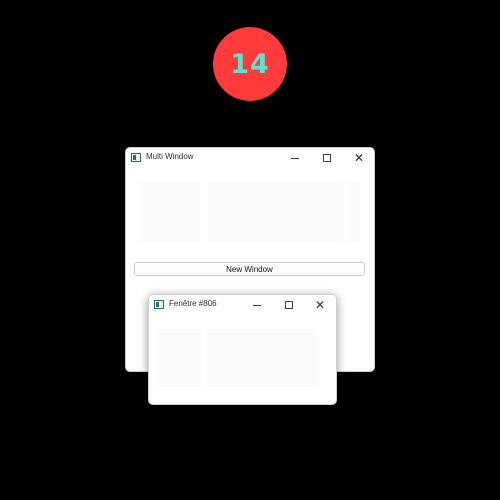 The width and height of the screenshot is (500, 500). What do you see at coordinates (250, 158) in the screenshot?
I see `main-window-titlebar: Multi Window ✕` at bounding box center [250, 158].